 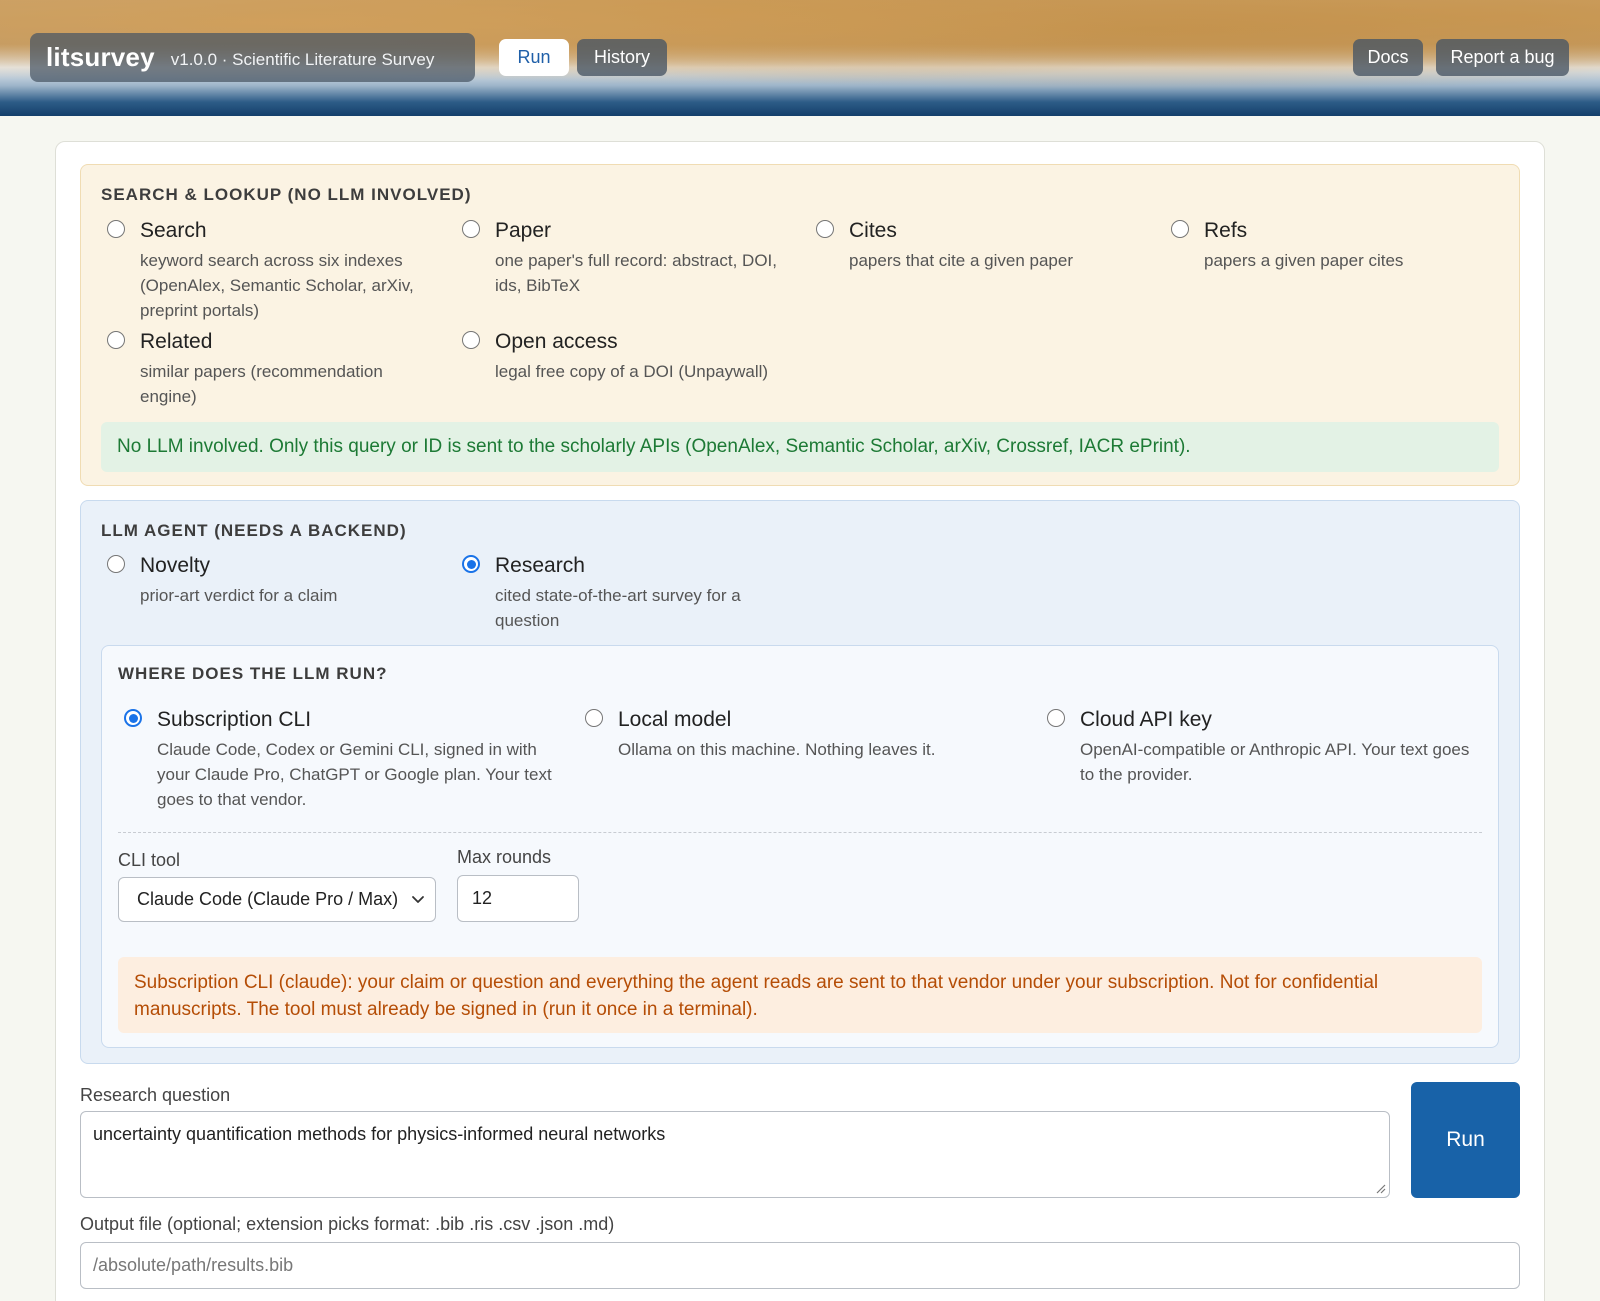 I want to click on option-label: Subscription CLI, so click(x=234, y=719).